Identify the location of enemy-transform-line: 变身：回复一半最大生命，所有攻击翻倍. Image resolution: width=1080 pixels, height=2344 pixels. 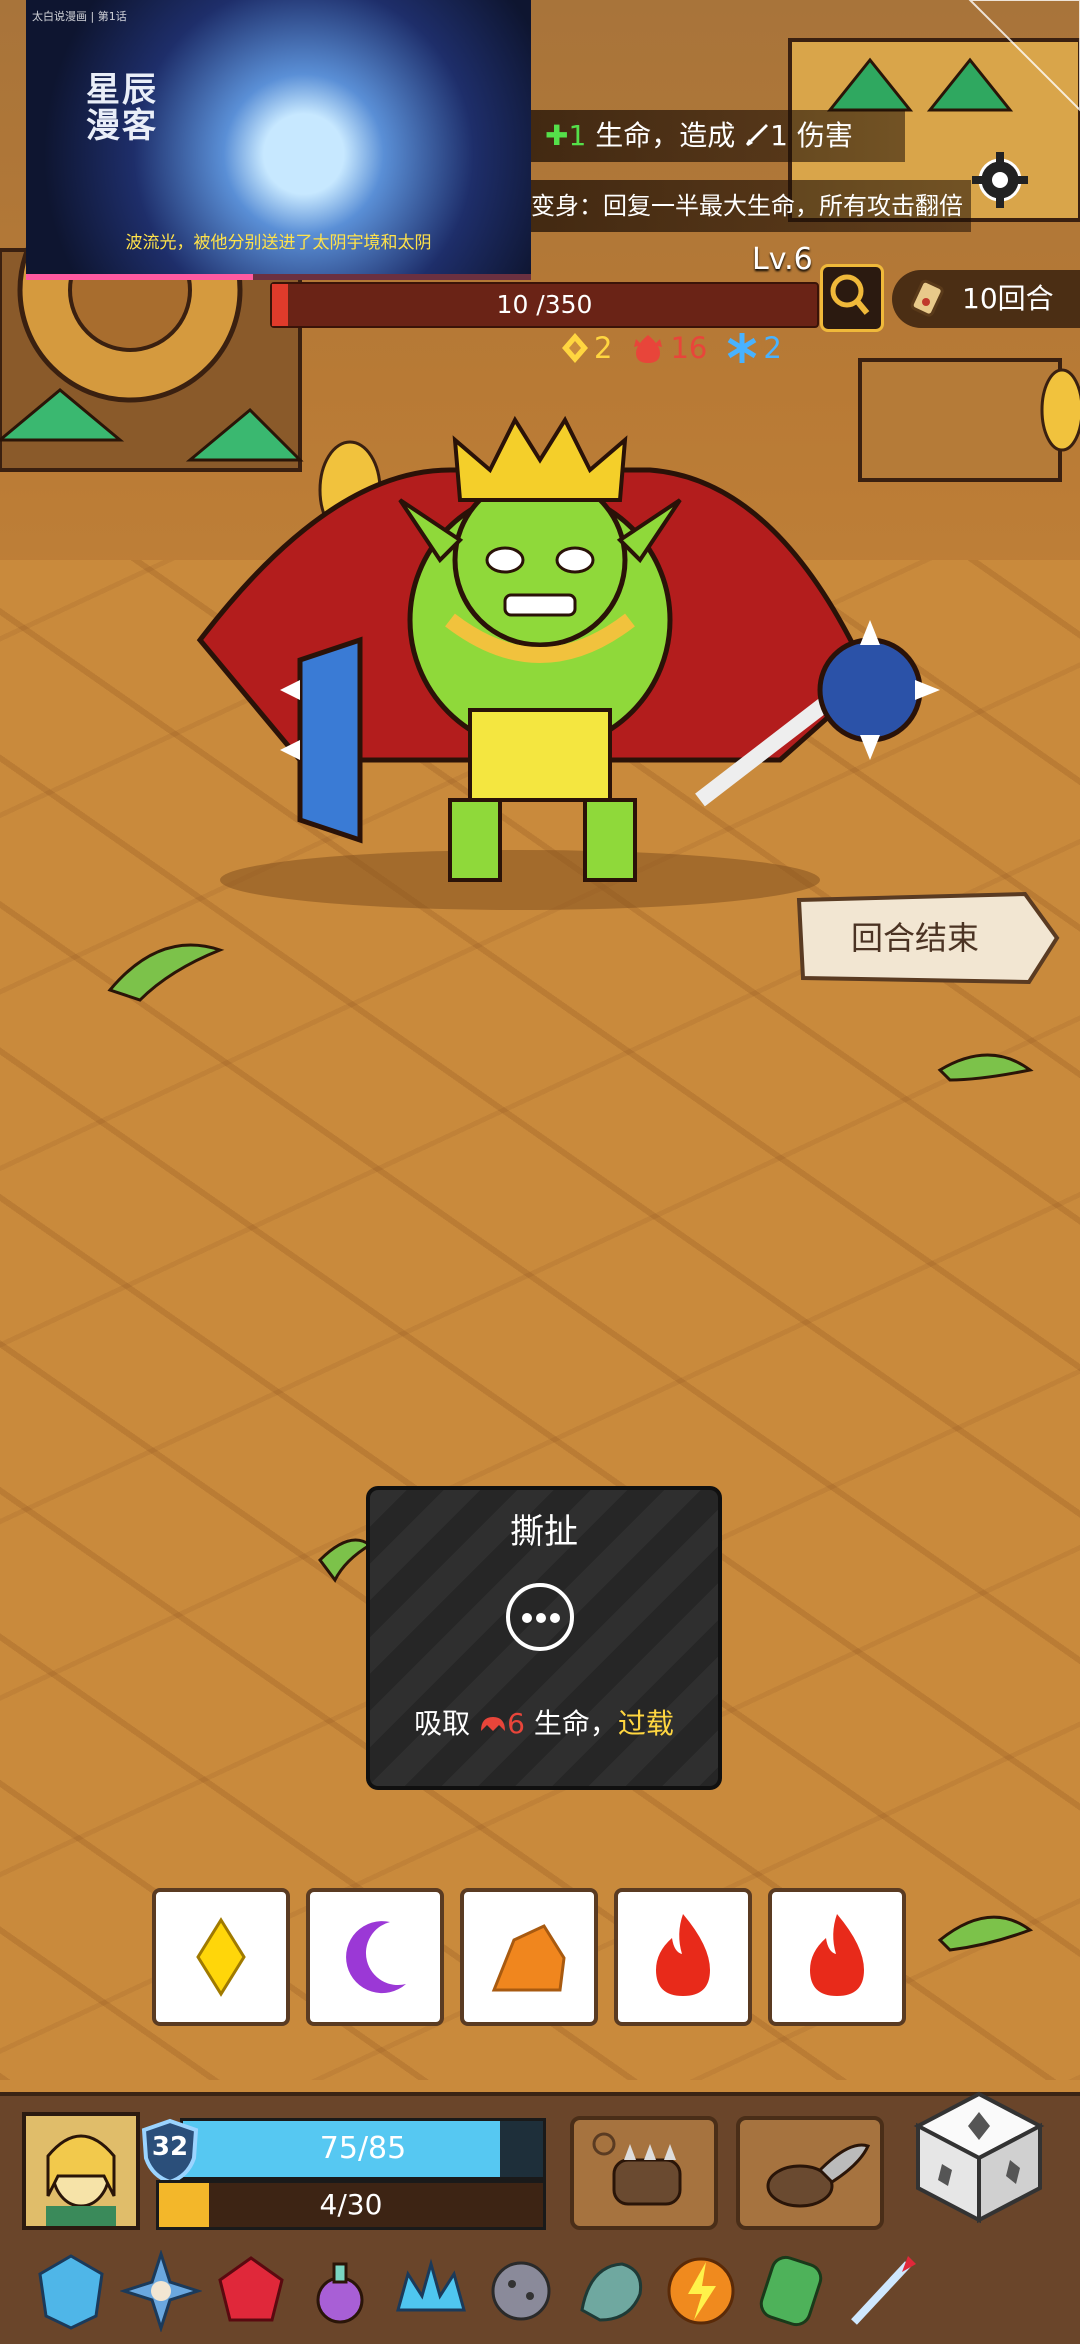
(751, 206).